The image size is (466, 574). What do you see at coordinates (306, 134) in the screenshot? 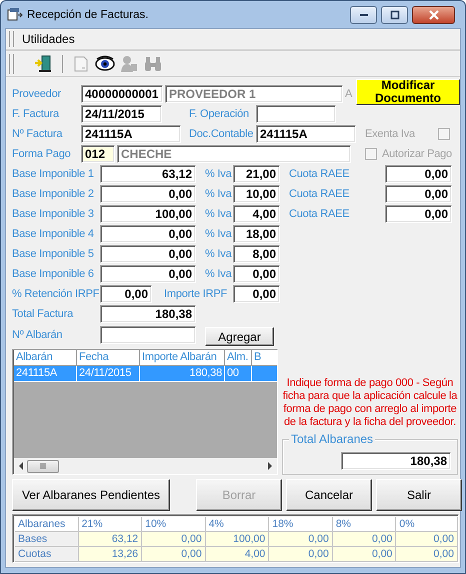
I see `document-field: 241115A` at bounding box center [306, 134].